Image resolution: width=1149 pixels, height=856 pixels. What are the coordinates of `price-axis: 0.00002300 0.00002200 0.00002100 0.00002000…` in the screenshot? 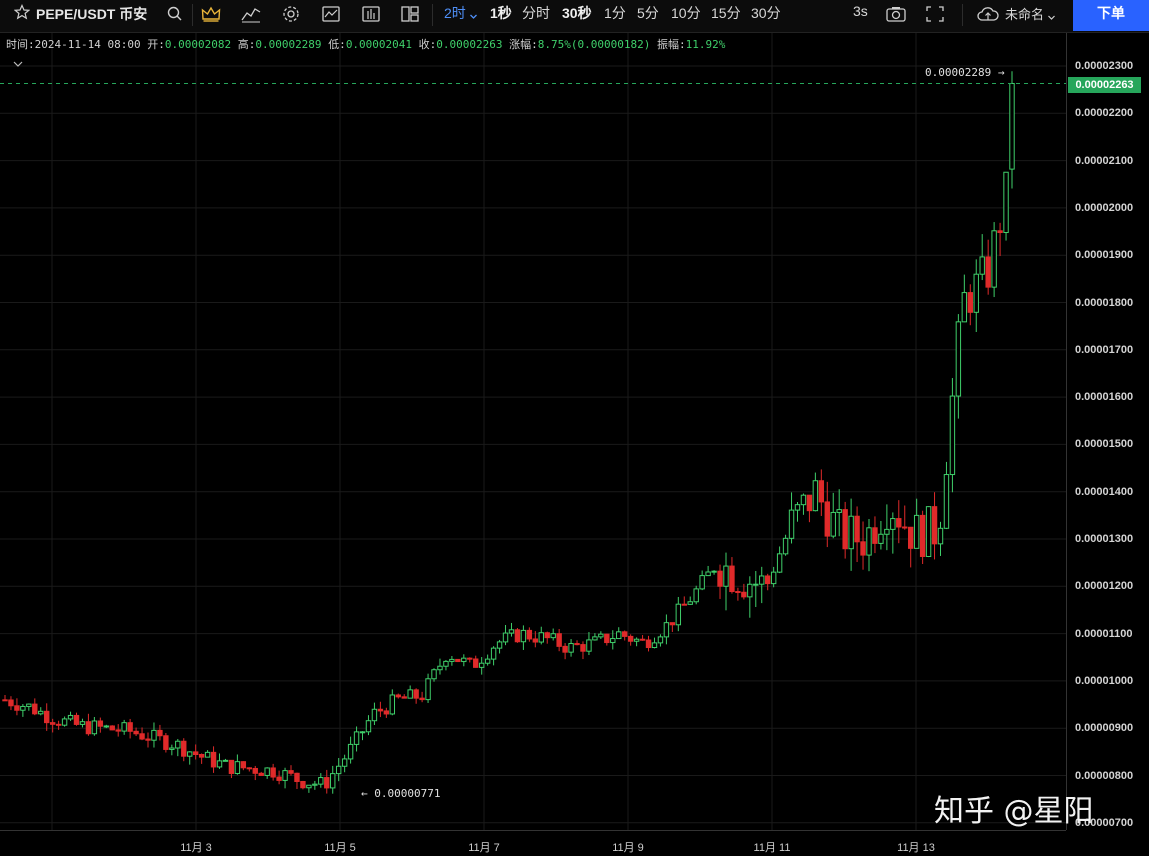 It's located at (1107, 431).